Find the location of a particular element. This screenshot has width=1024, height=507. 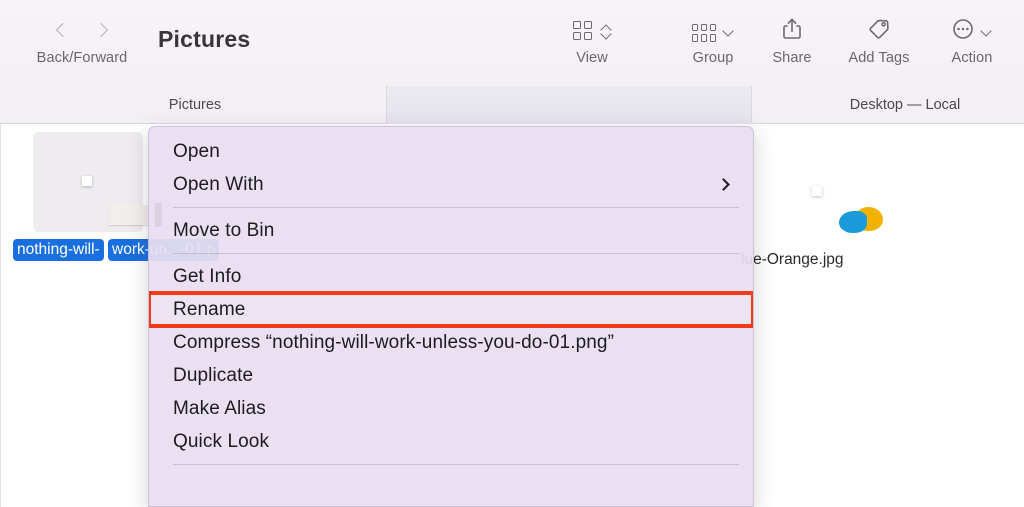

tab-bar: Pictures Desktop — Local is located at coordinates (512, 105).